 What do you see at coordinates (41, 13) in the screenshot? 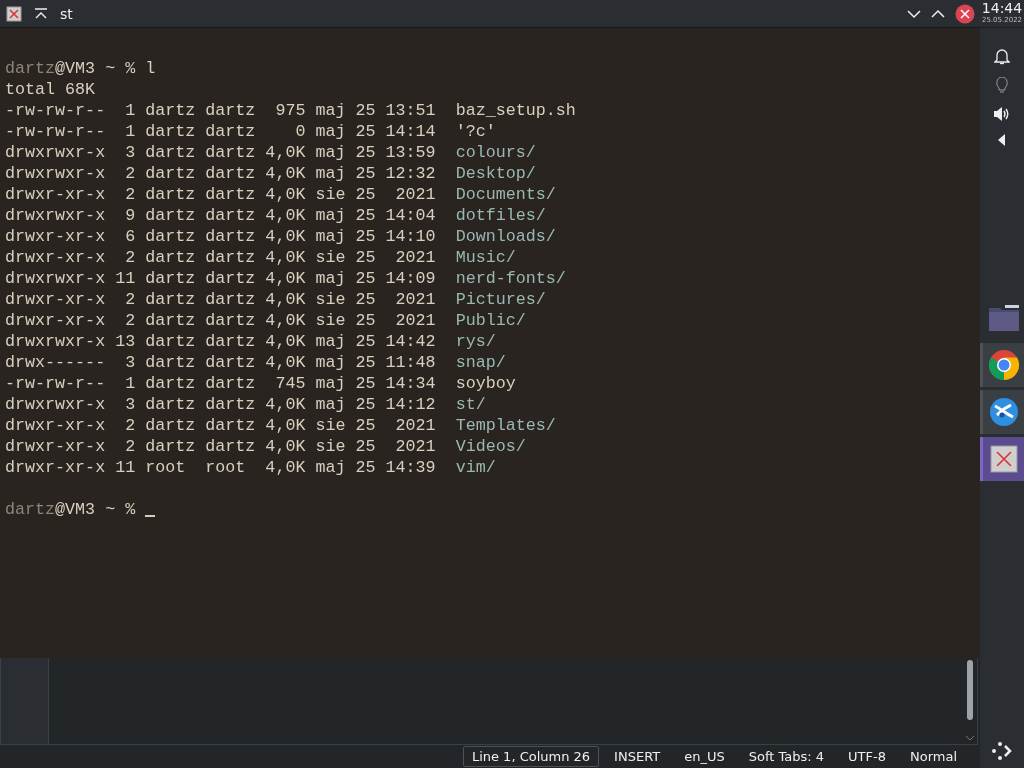
I see `keep-above-button` at bounding box center [41, 13].